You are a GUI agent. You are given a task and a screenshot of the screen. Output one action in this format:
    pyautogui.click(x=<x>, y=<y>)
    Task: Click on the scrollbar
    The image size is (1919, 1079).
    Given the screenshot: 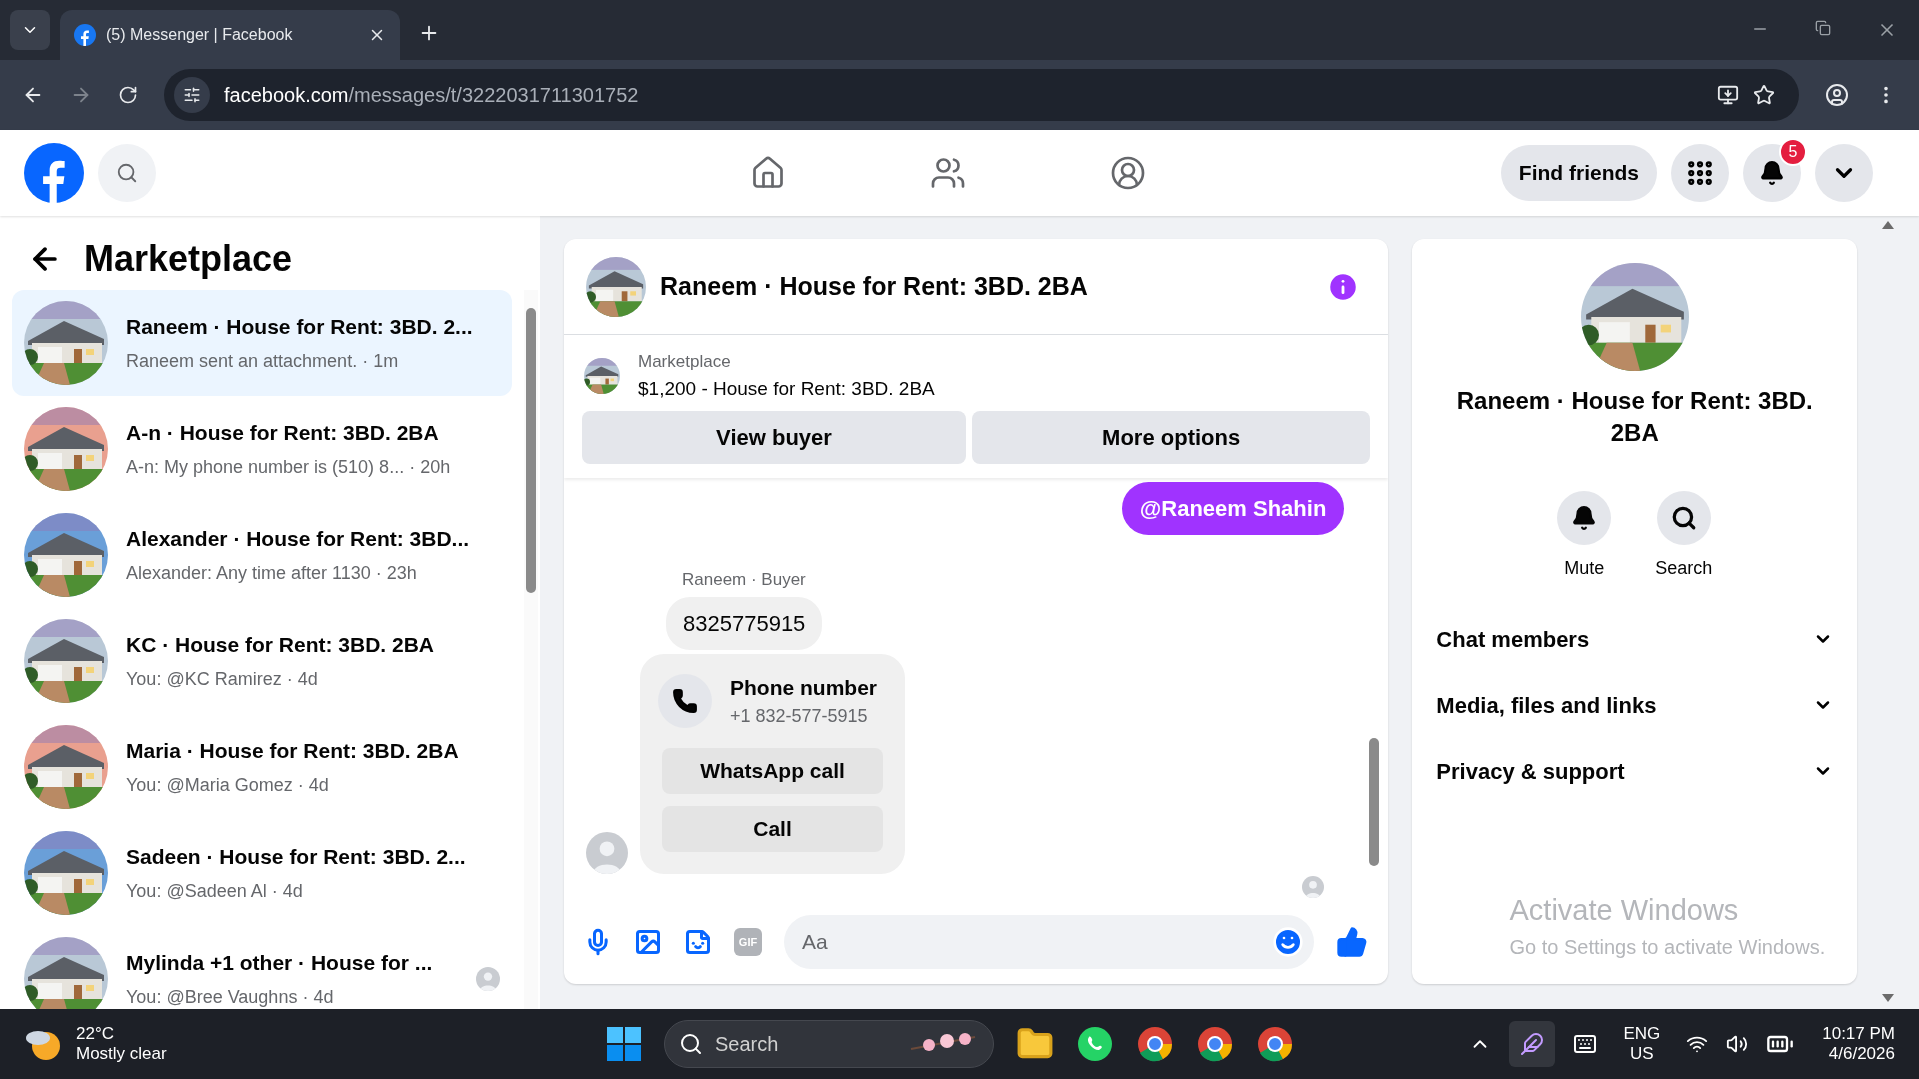 What is the action you would take?
    pyautogui.click(x=531, y=649)
    